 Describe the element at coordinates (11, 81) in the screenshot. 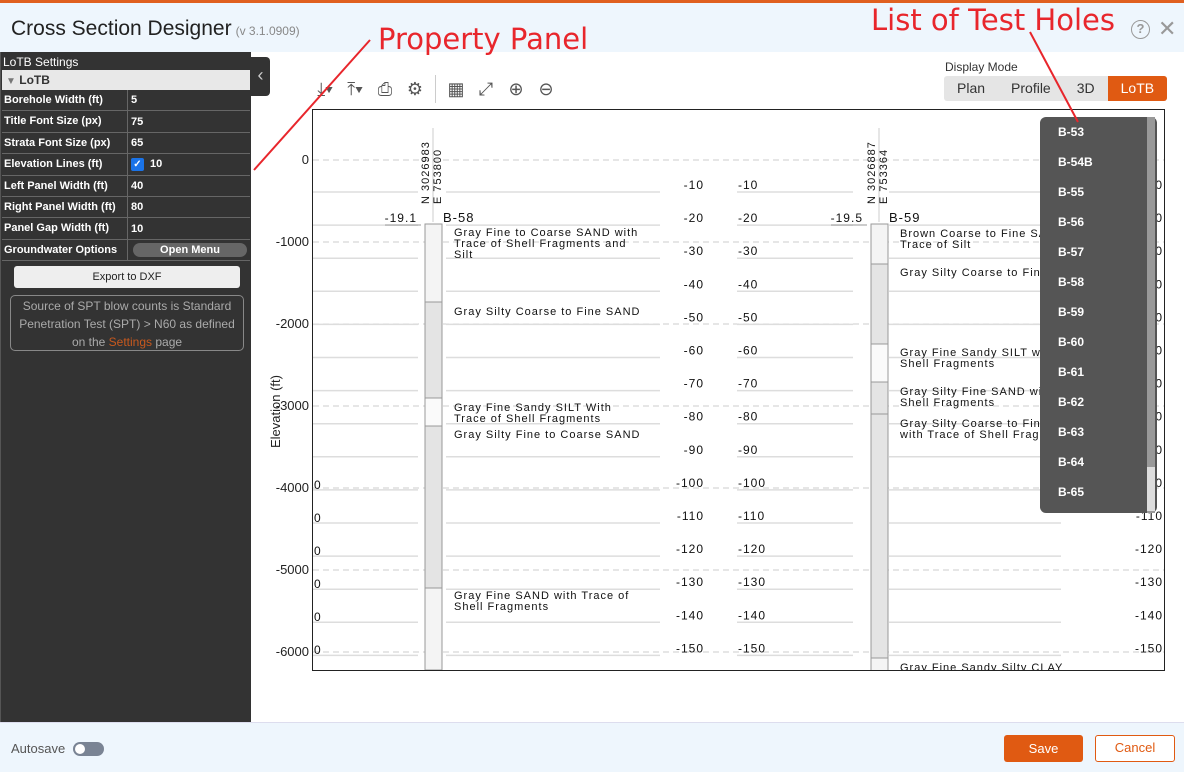

I see `collapse-triangle-icon: ▼` at that location.